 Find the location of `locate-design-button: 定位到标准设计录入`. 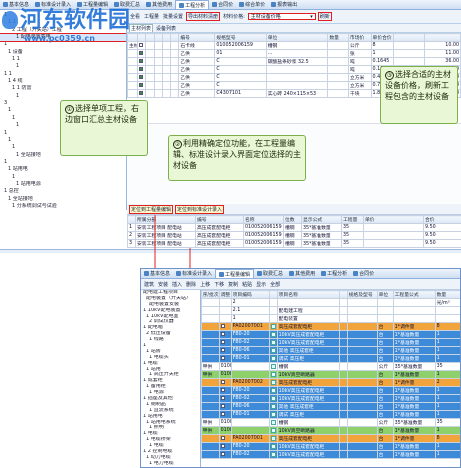

locate-design-button: 定位到标准设计录入 is located at coordinates (200, 209).